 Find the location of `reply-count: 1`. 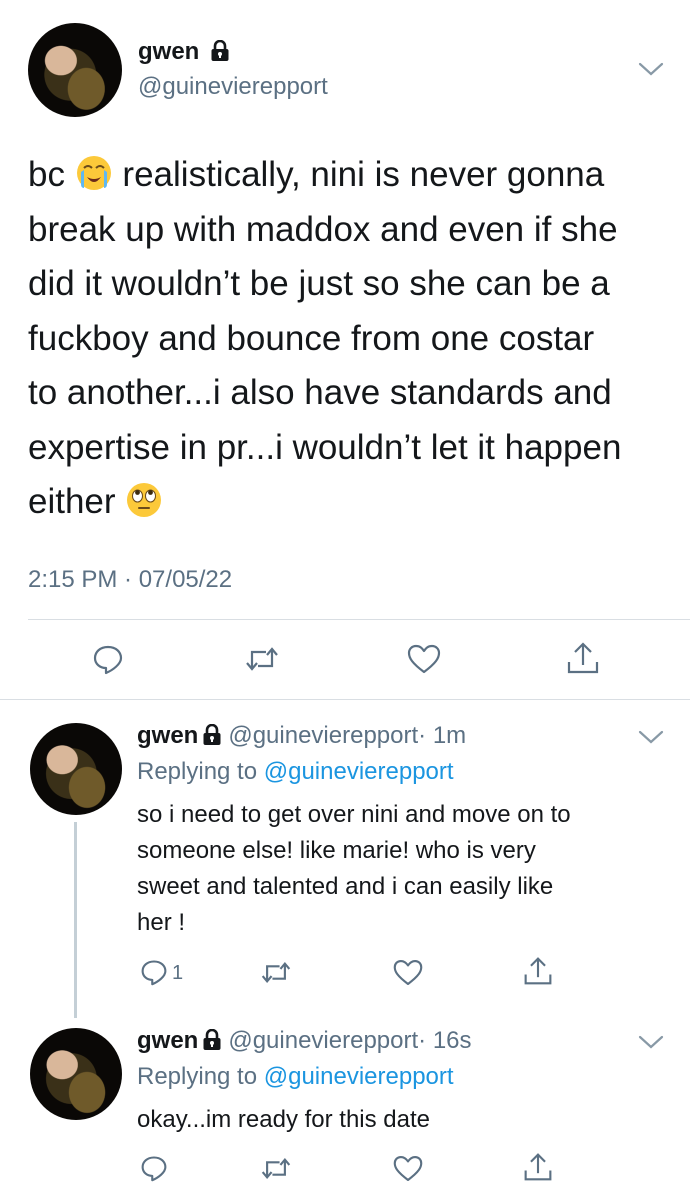

reply-count: 1 is located at coordinates (178, 973).